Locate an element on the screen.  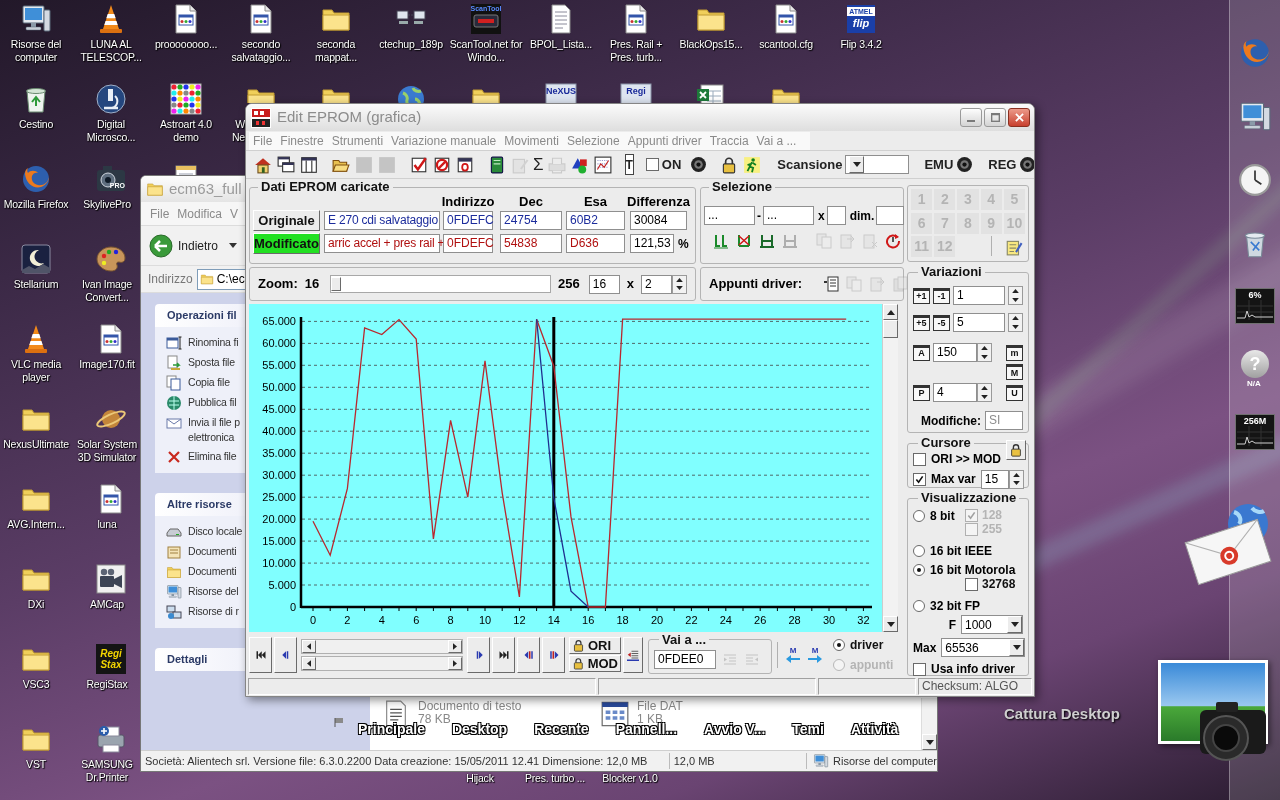
input-field: D636 is located at coordinates (595, 243).